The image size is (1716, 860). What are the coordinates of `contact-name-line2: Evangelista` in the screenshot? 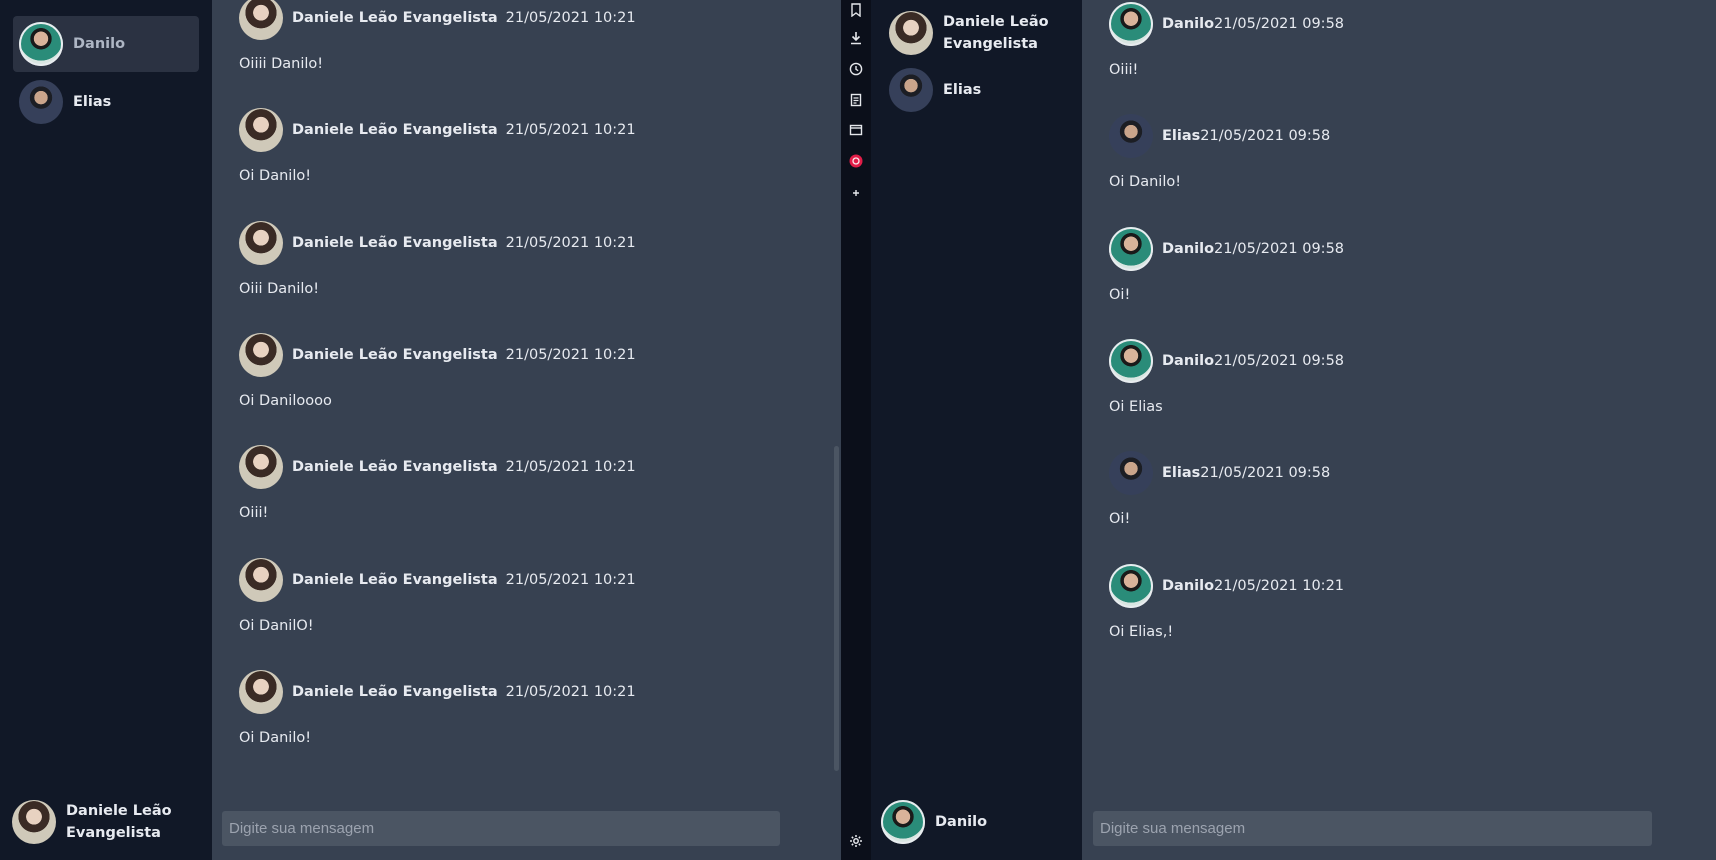 It's located at (990, 44).